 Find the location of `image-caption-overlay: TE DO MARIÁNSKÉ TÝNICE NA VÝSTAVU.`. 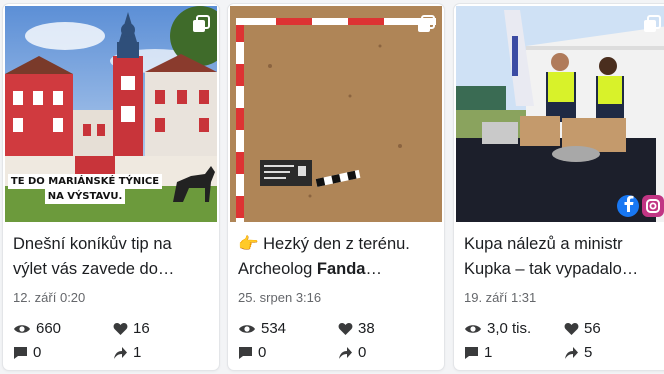

image-caption-overlay: TE DO MARIÁNSKÉ TÝNICE NA VÝSTAVU. is located at coordinates (85, 189).